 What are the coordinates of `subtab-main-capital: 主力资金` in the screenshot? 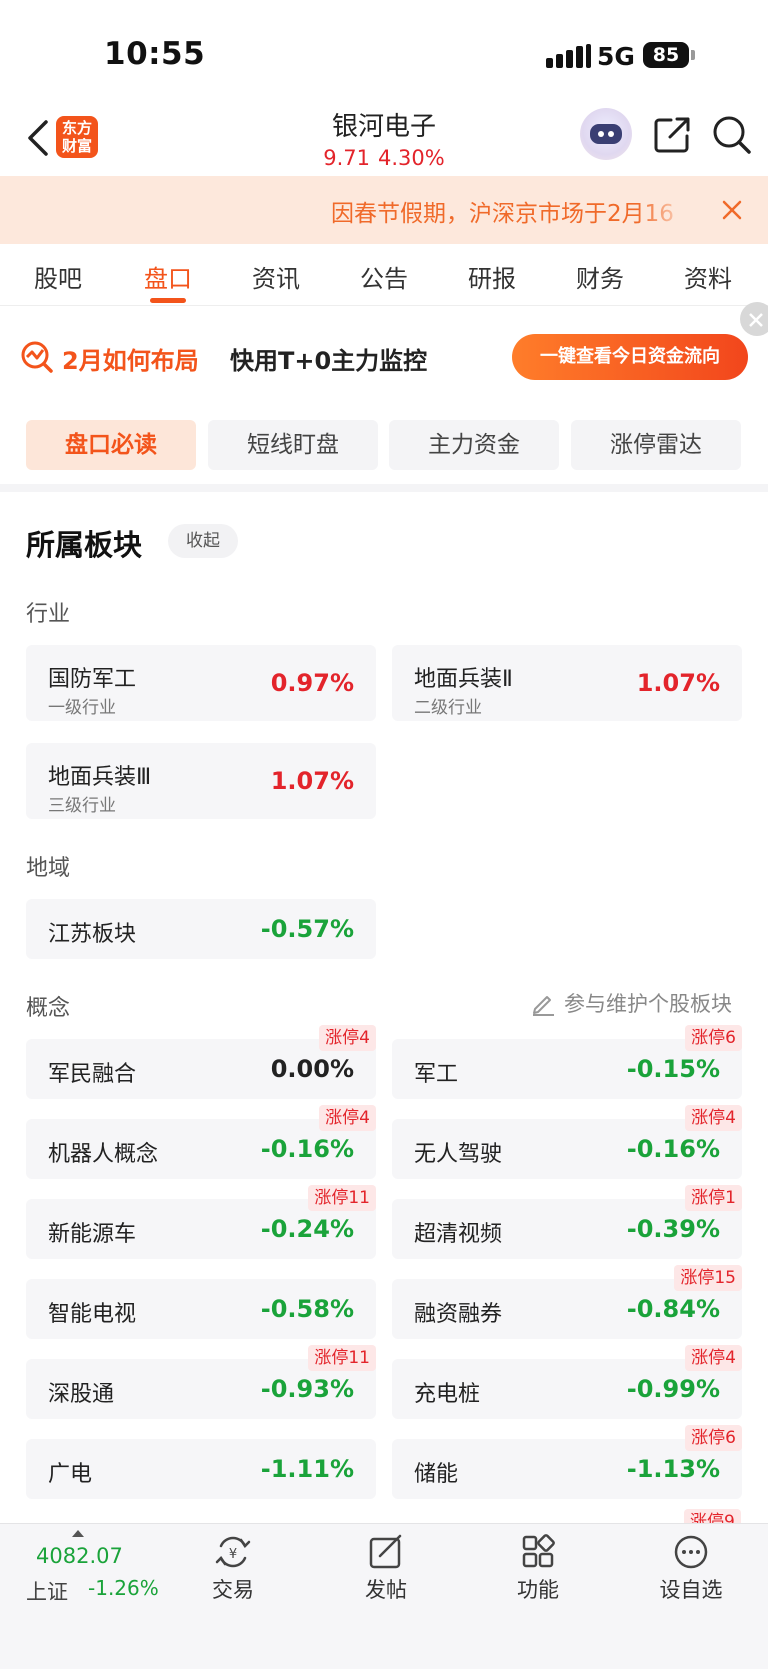 It's located at (474, 445).